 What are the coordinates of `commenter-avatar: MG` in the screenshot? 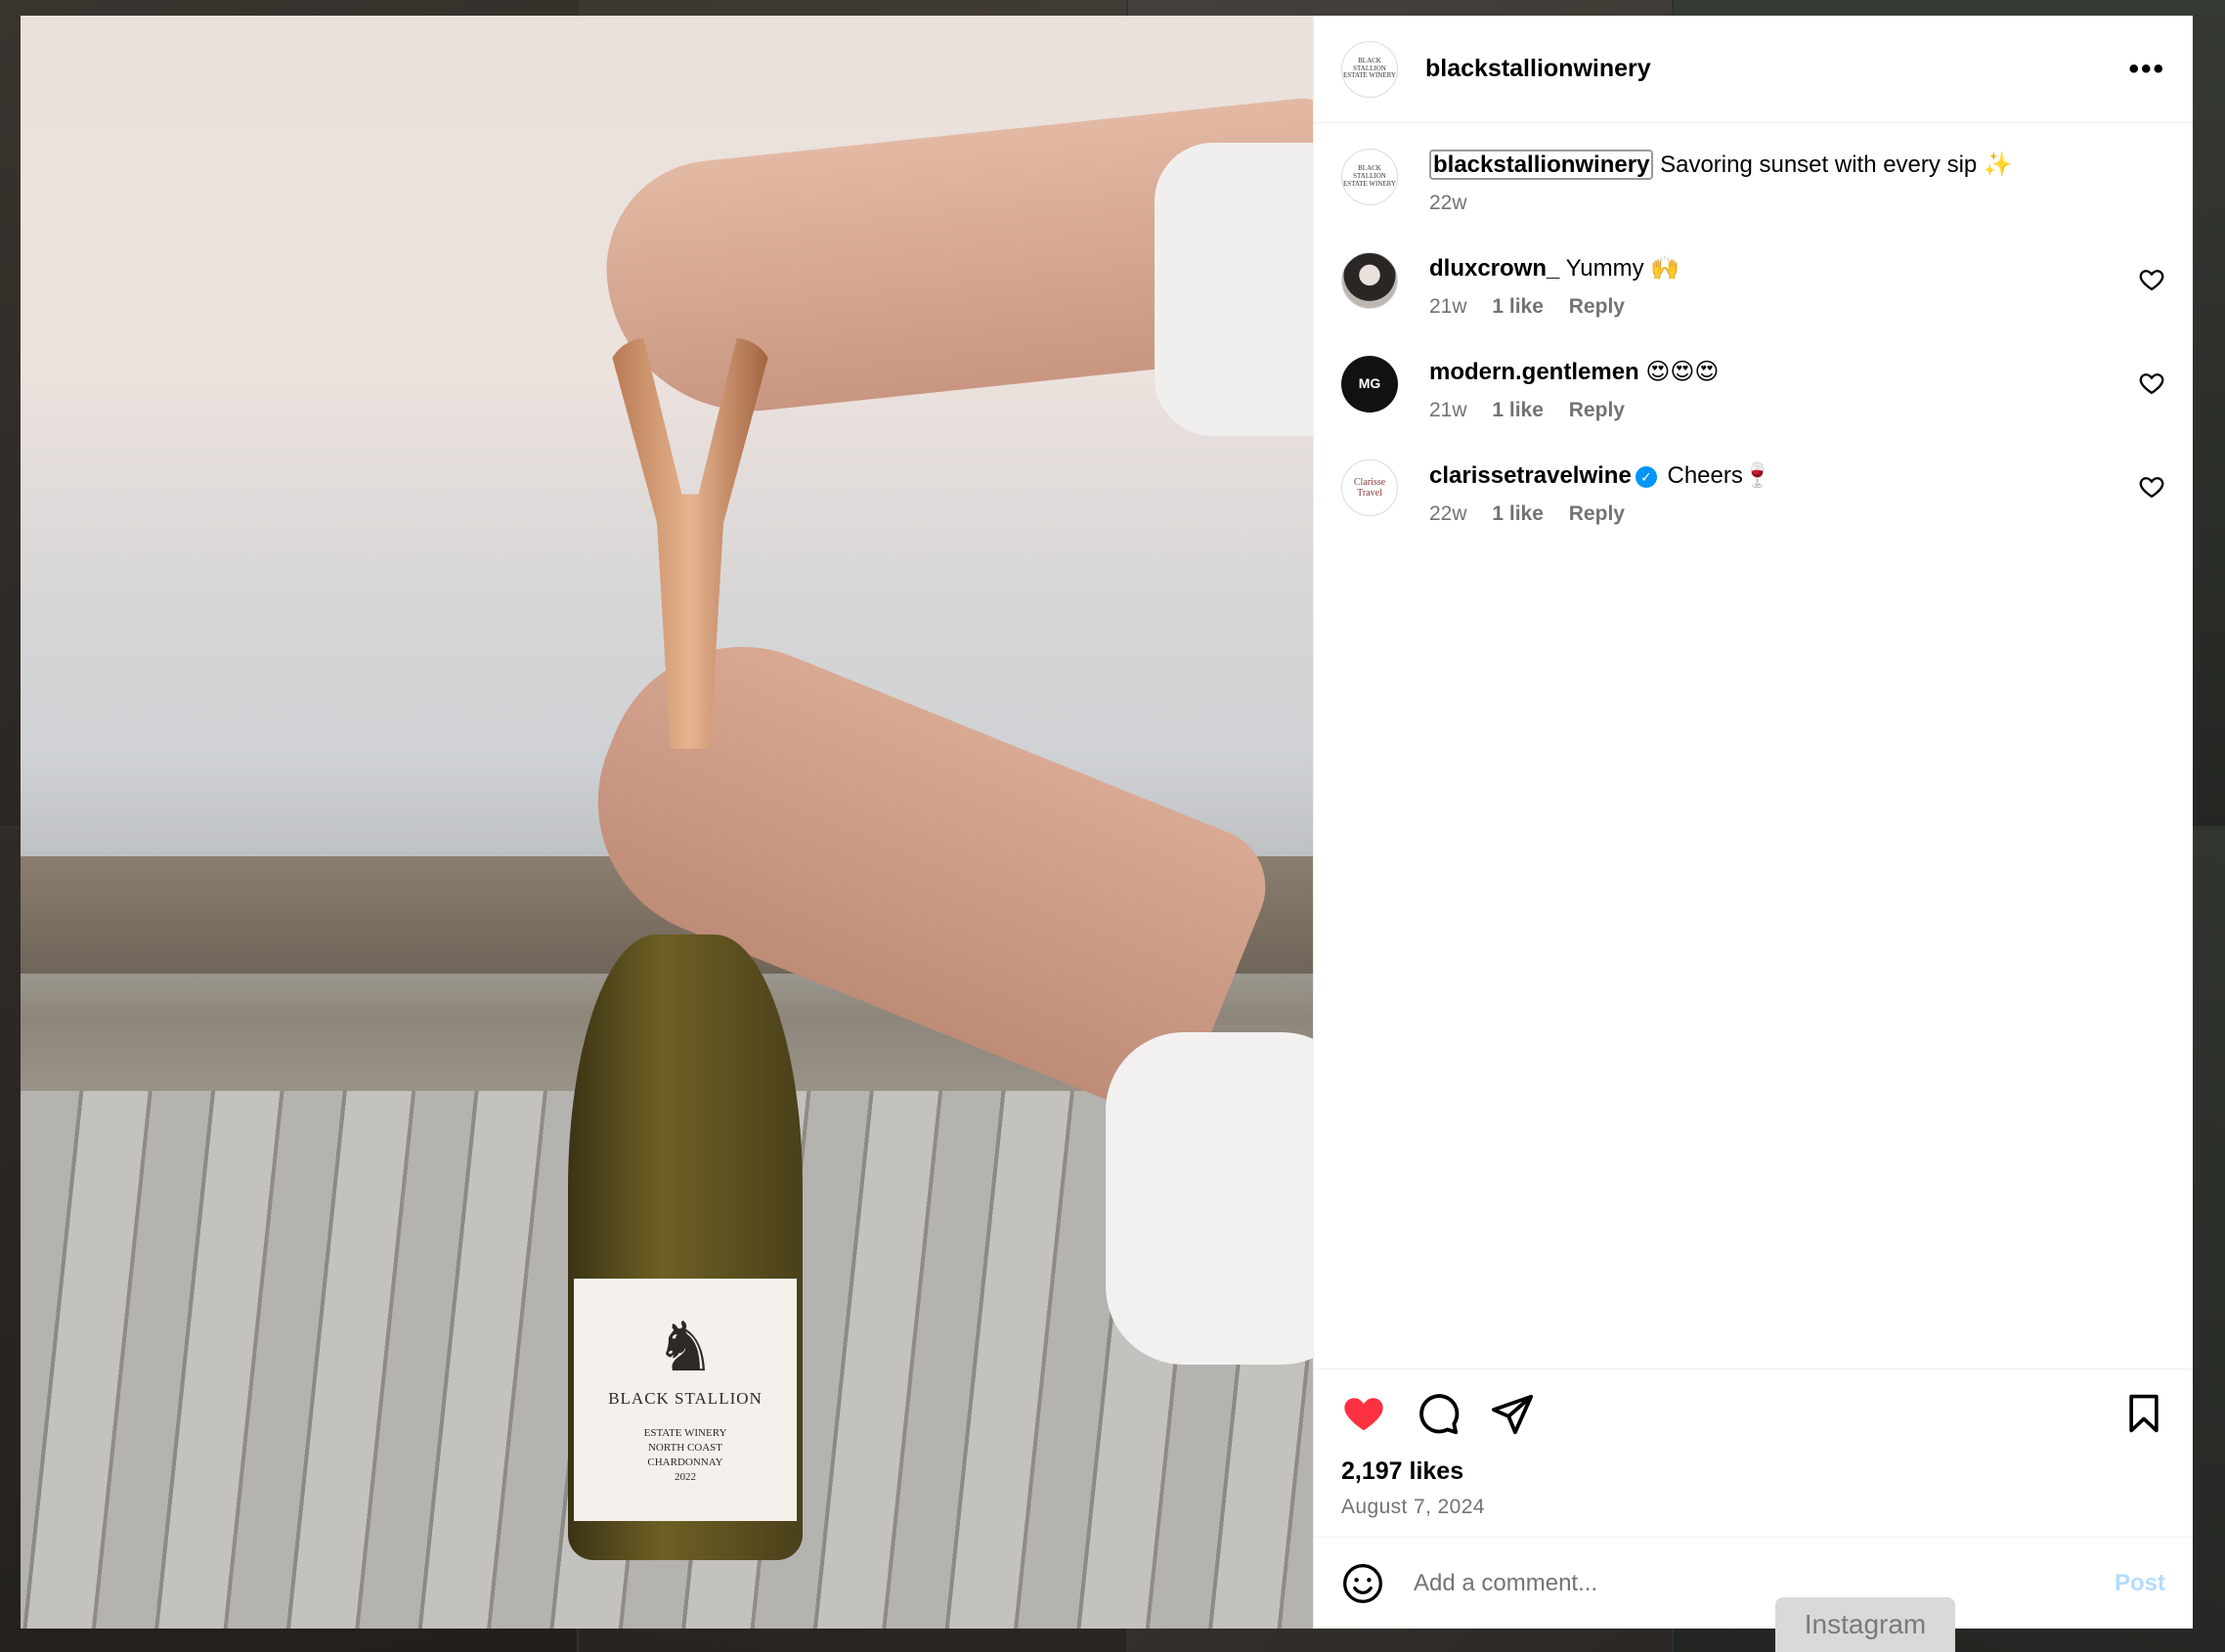 It's located at (1369, 384).